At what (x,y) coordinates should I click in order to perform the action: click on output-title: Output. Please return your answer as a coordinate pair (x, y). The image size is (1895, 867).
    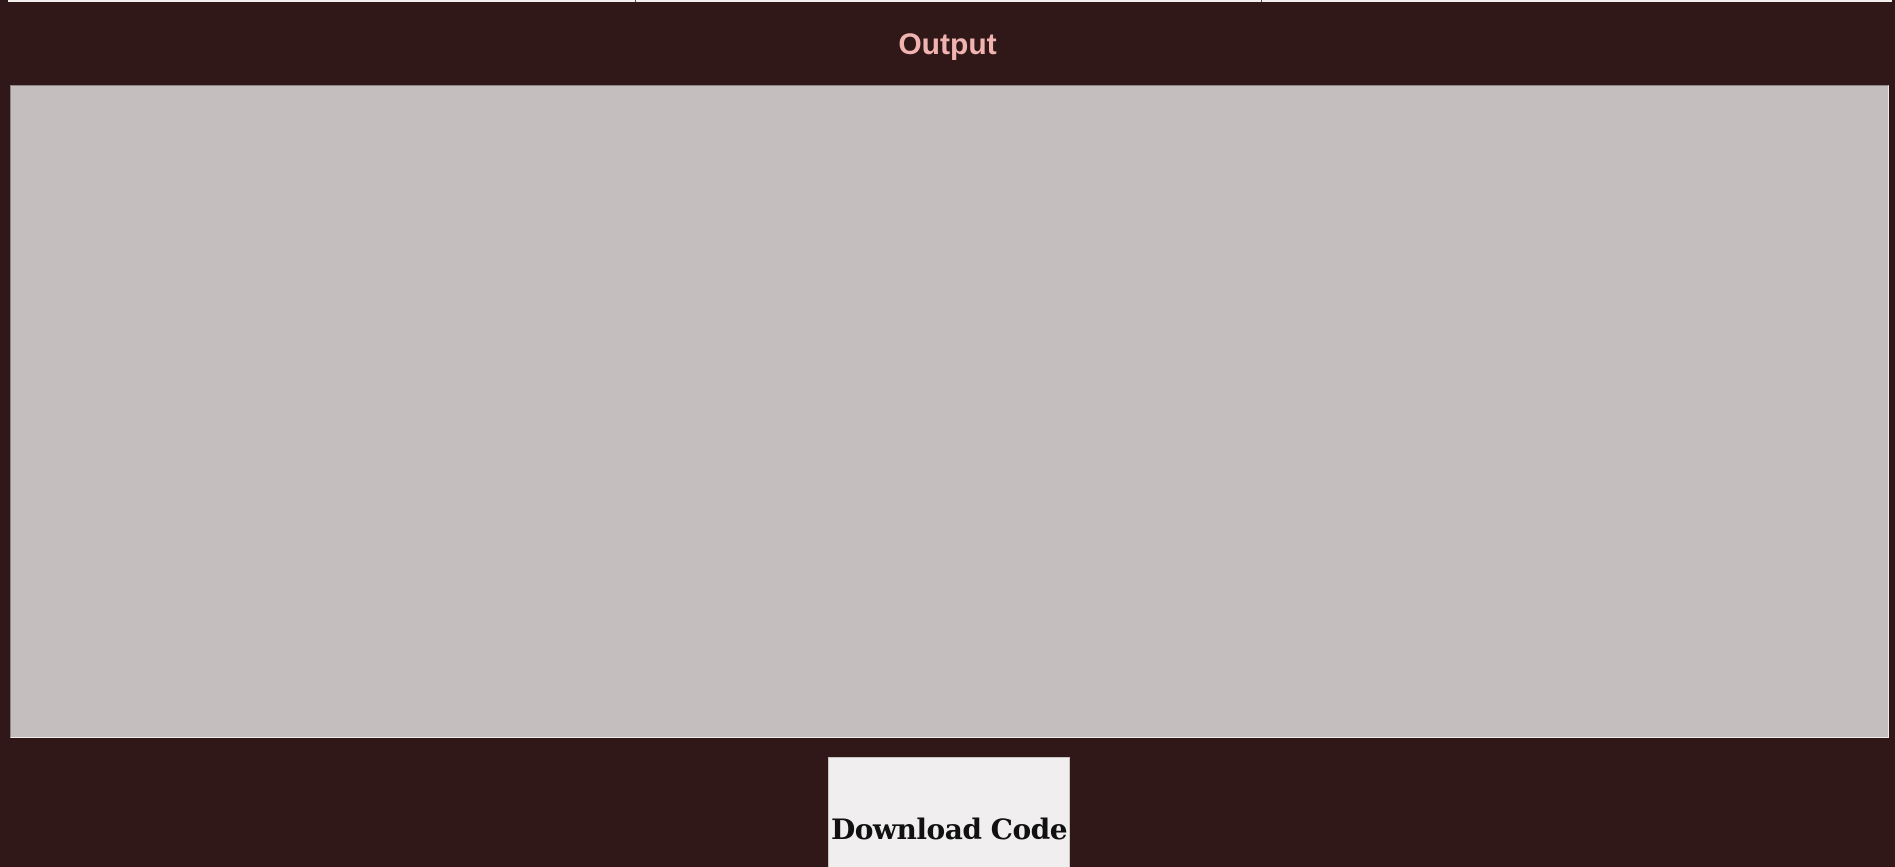
    Looking at the image, I should click on (947, 44).